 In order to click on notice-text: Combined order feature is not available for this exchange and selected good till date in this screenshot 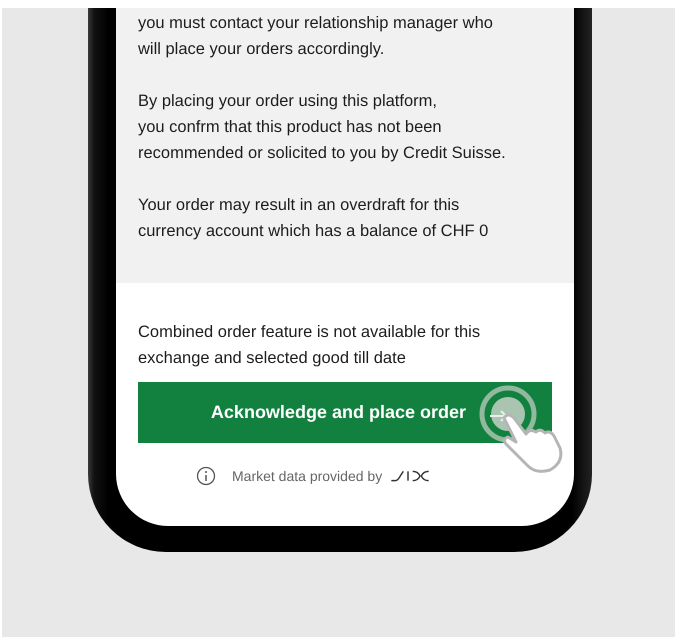, I will do `click(310, 345)`.